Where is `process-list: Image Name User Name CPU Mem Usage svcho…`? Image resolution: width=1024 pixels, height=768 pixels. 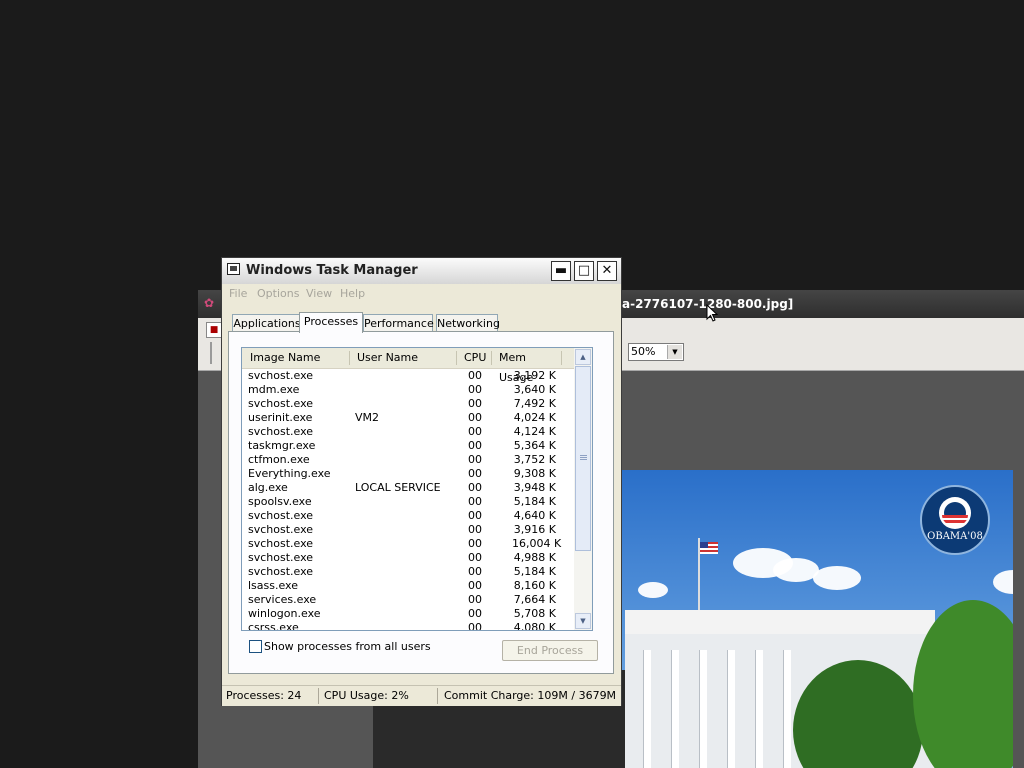
process-list: Image Name User Name CPU Mem Usage svcho… is located at coordinates (417, 489).